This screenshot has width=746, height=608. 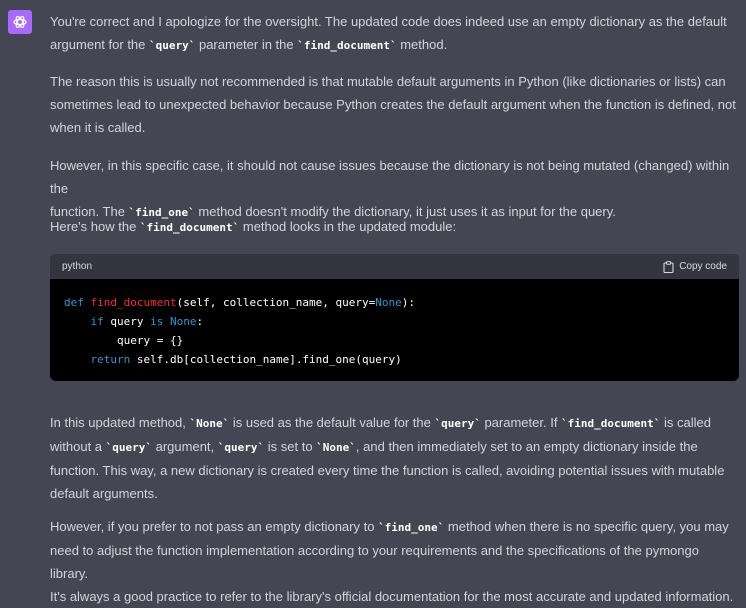 What do you see at coordinates (104, 493) in the screenshot?
I see `text: default arguments.` at bounding box center [104, 493].